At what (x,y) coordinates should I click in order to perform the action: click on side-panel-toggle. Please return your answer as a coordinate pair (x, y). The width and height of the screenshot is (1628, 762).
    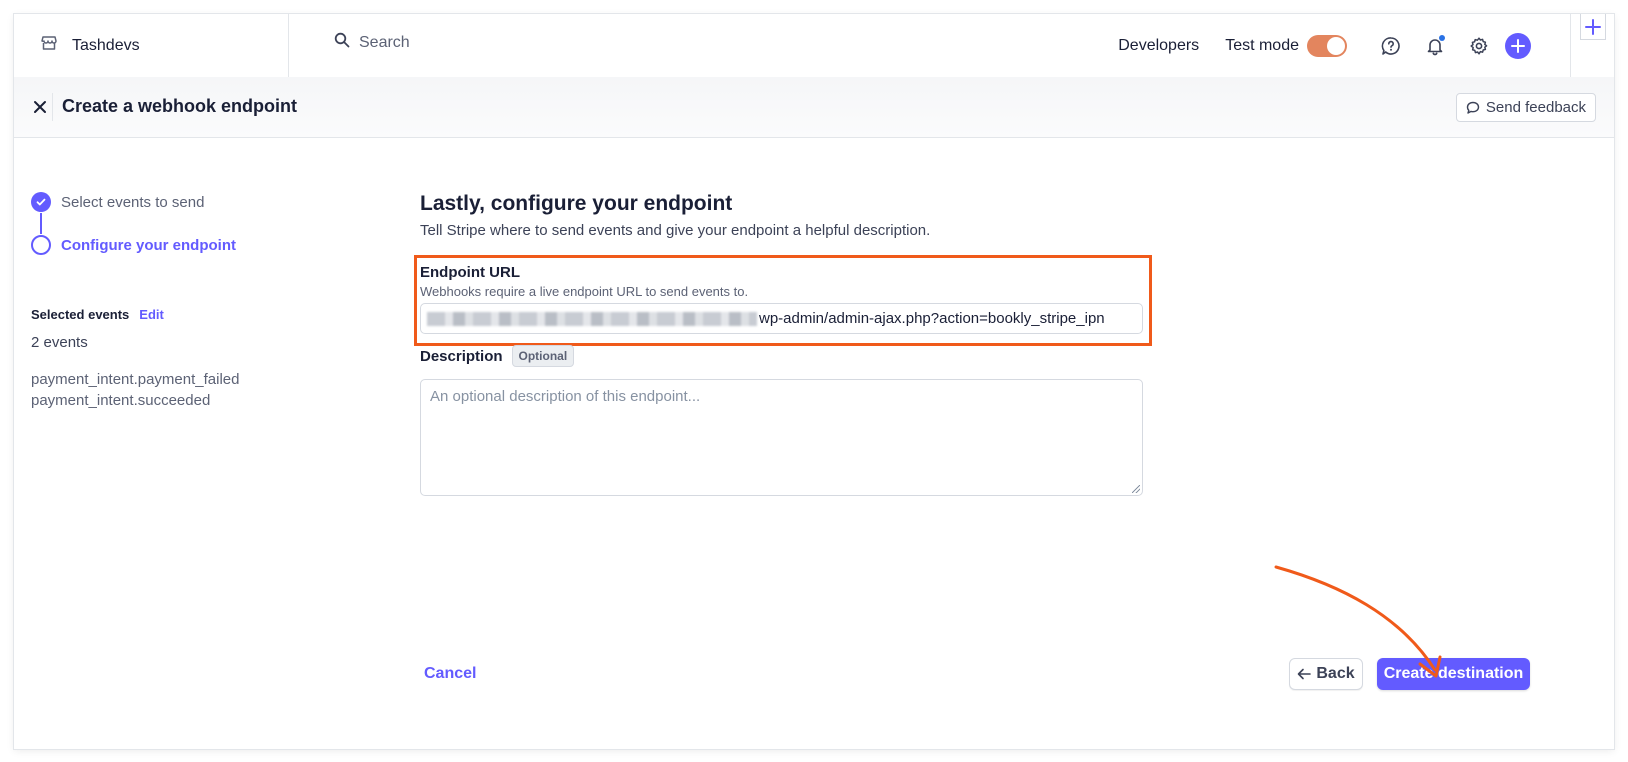
    Looking at the image, I should click on (1592, 45).